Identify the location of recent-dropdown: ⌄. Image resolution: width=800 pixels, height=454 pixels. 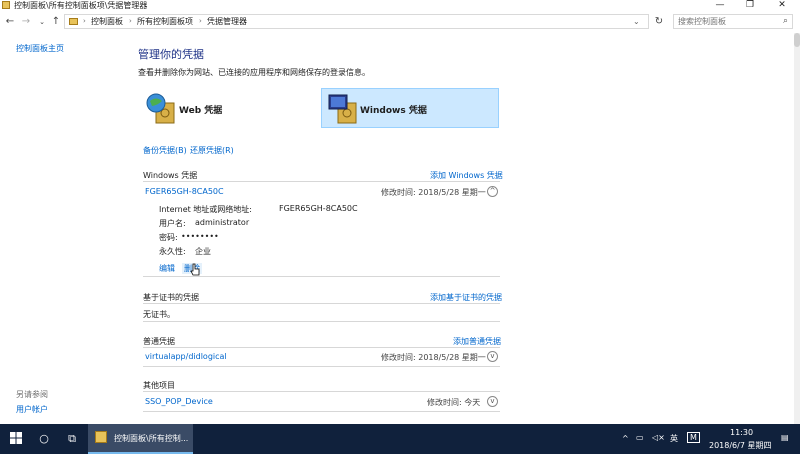
(42, 22).